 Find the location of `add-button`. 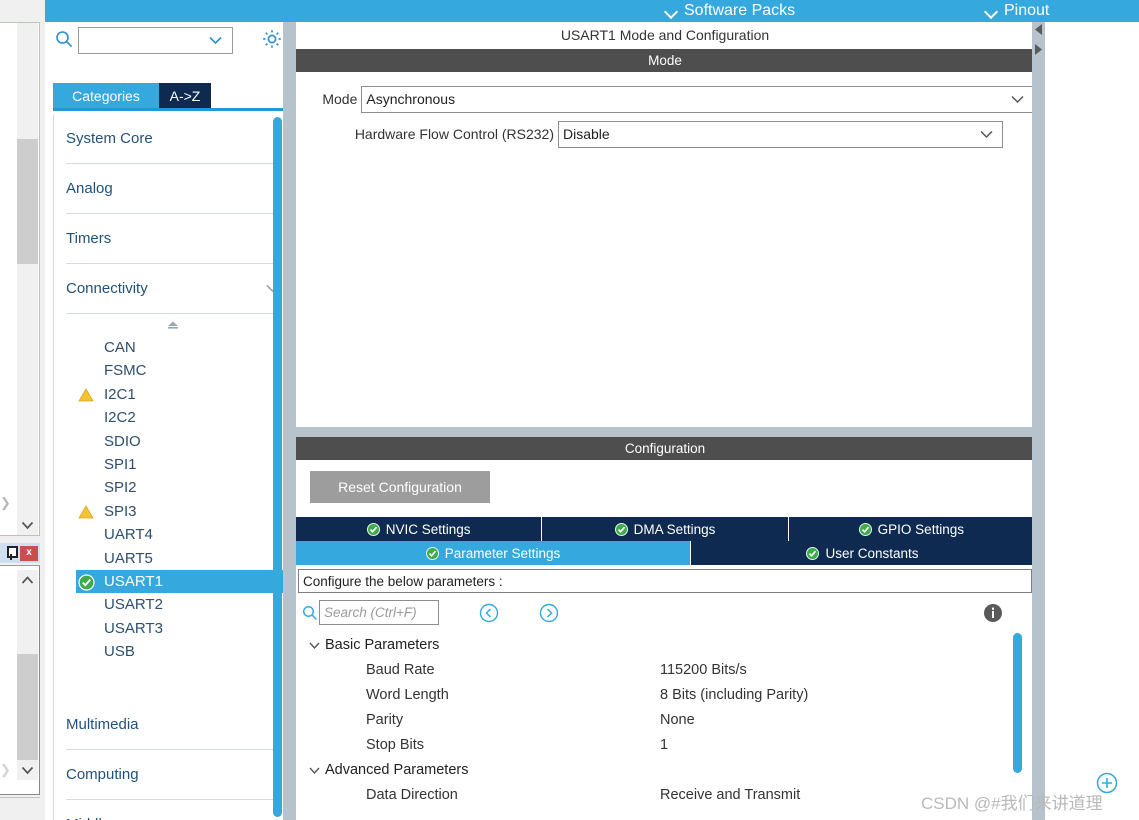

add-button is located at coordinates (1107, 783).